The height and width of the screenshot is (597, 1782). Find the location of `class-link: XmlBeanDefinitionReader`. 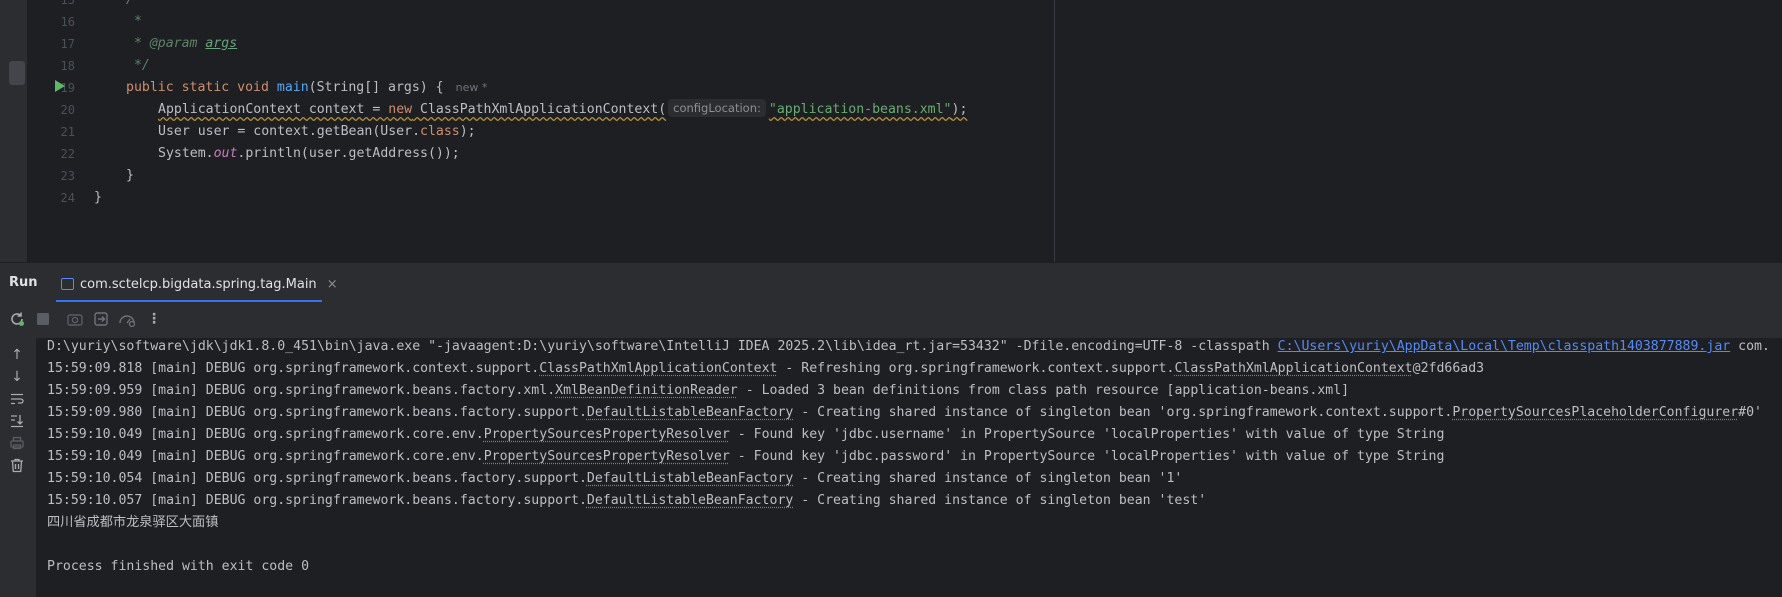

class-link: XmlBeanDefinitionReader is located at coordinates (646, 390).